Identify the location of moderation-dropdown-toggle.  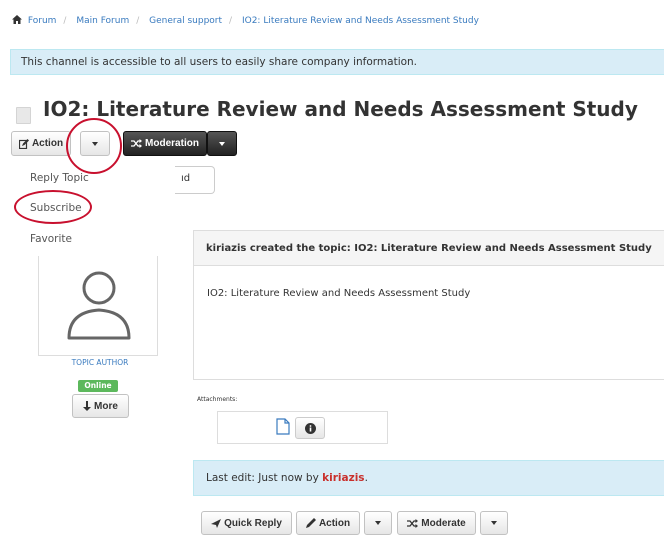
(222, 143).